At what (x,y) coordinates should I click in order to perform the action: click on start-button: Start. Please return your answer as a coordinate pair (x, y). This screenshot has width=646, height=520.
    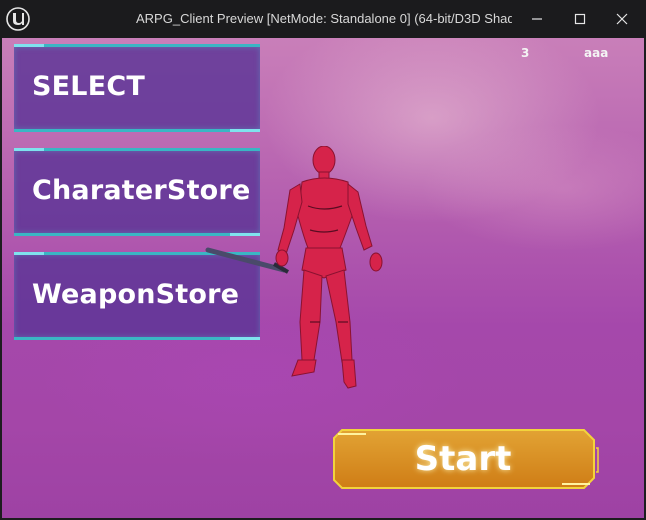
    Looking at the image, I should click on (466, 459).